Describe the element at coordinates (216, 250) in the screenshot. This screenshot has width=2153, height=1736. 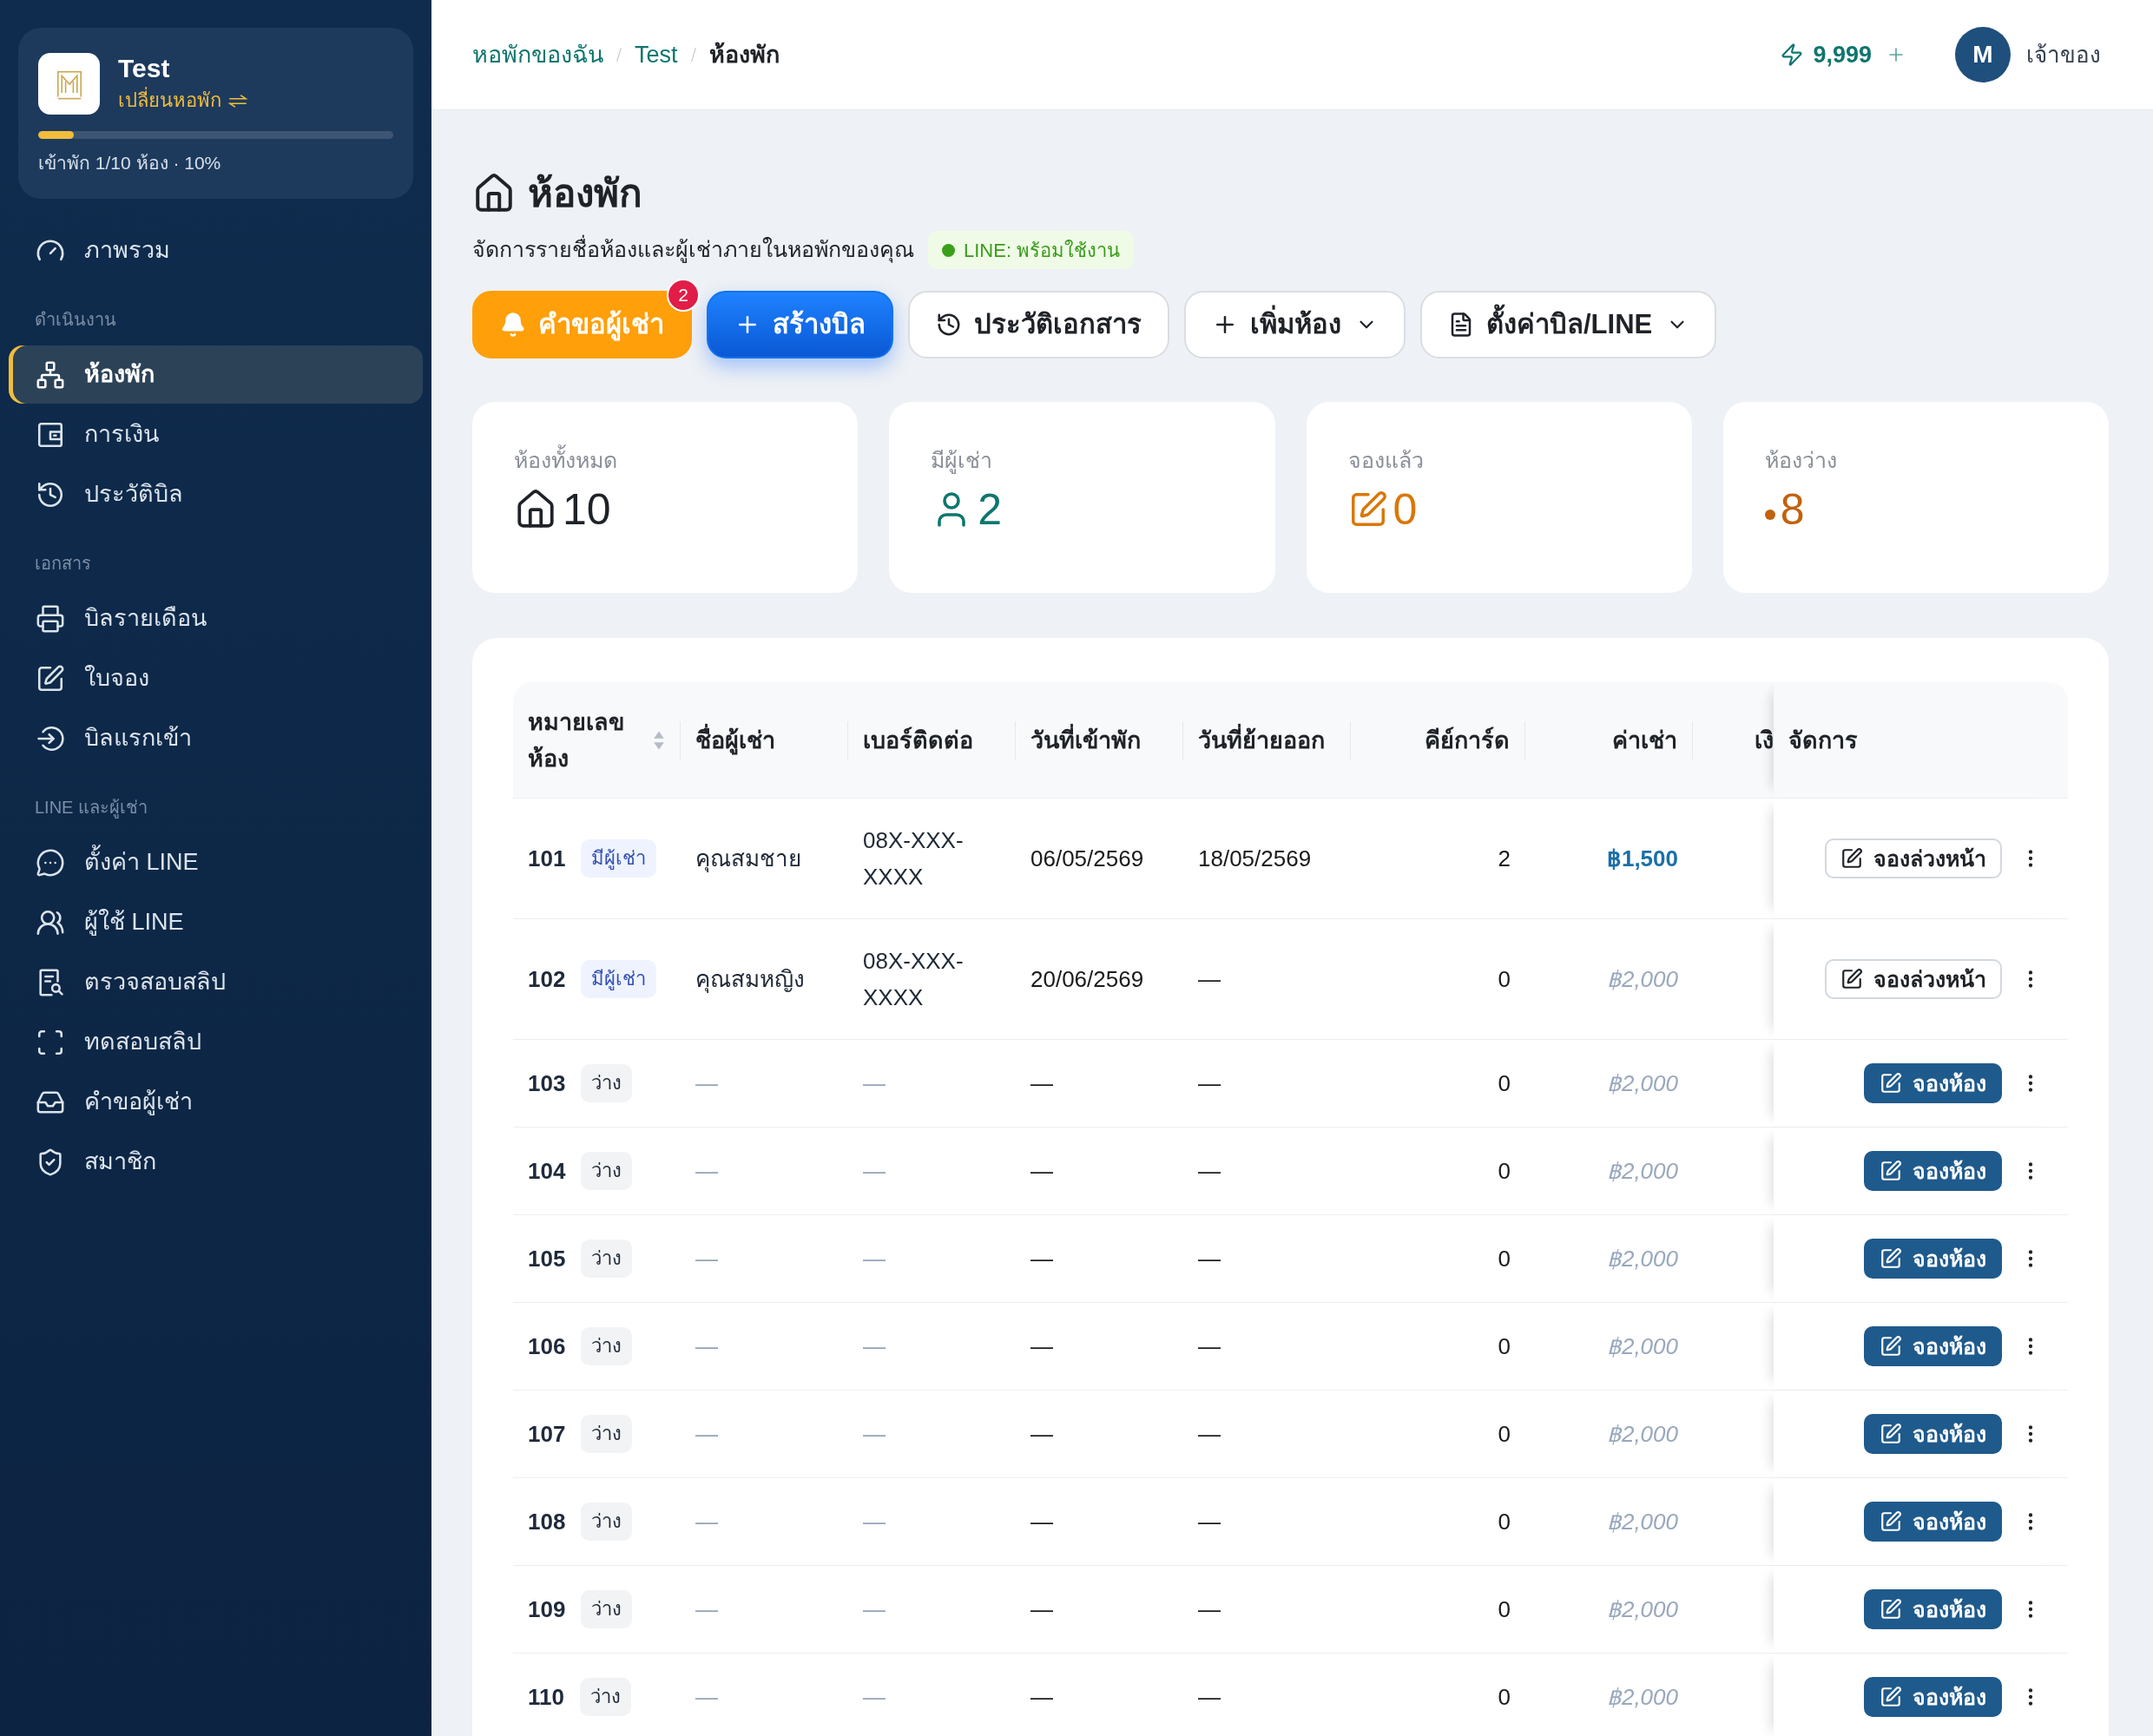
I see `nav-item: ภาพรวม` at that location.